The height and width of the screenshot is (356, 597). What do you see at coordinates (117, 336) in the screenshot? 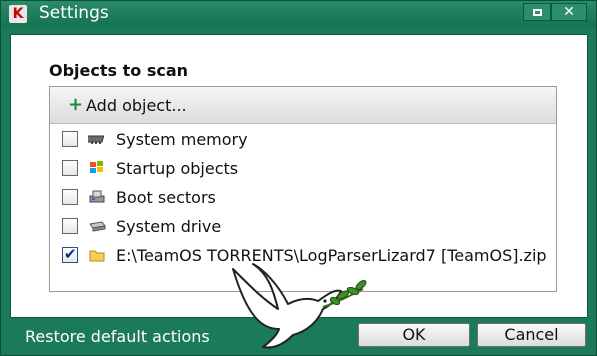
I see `restore-default-actions-link: Restore default actions` at bounding box center [117, 336].